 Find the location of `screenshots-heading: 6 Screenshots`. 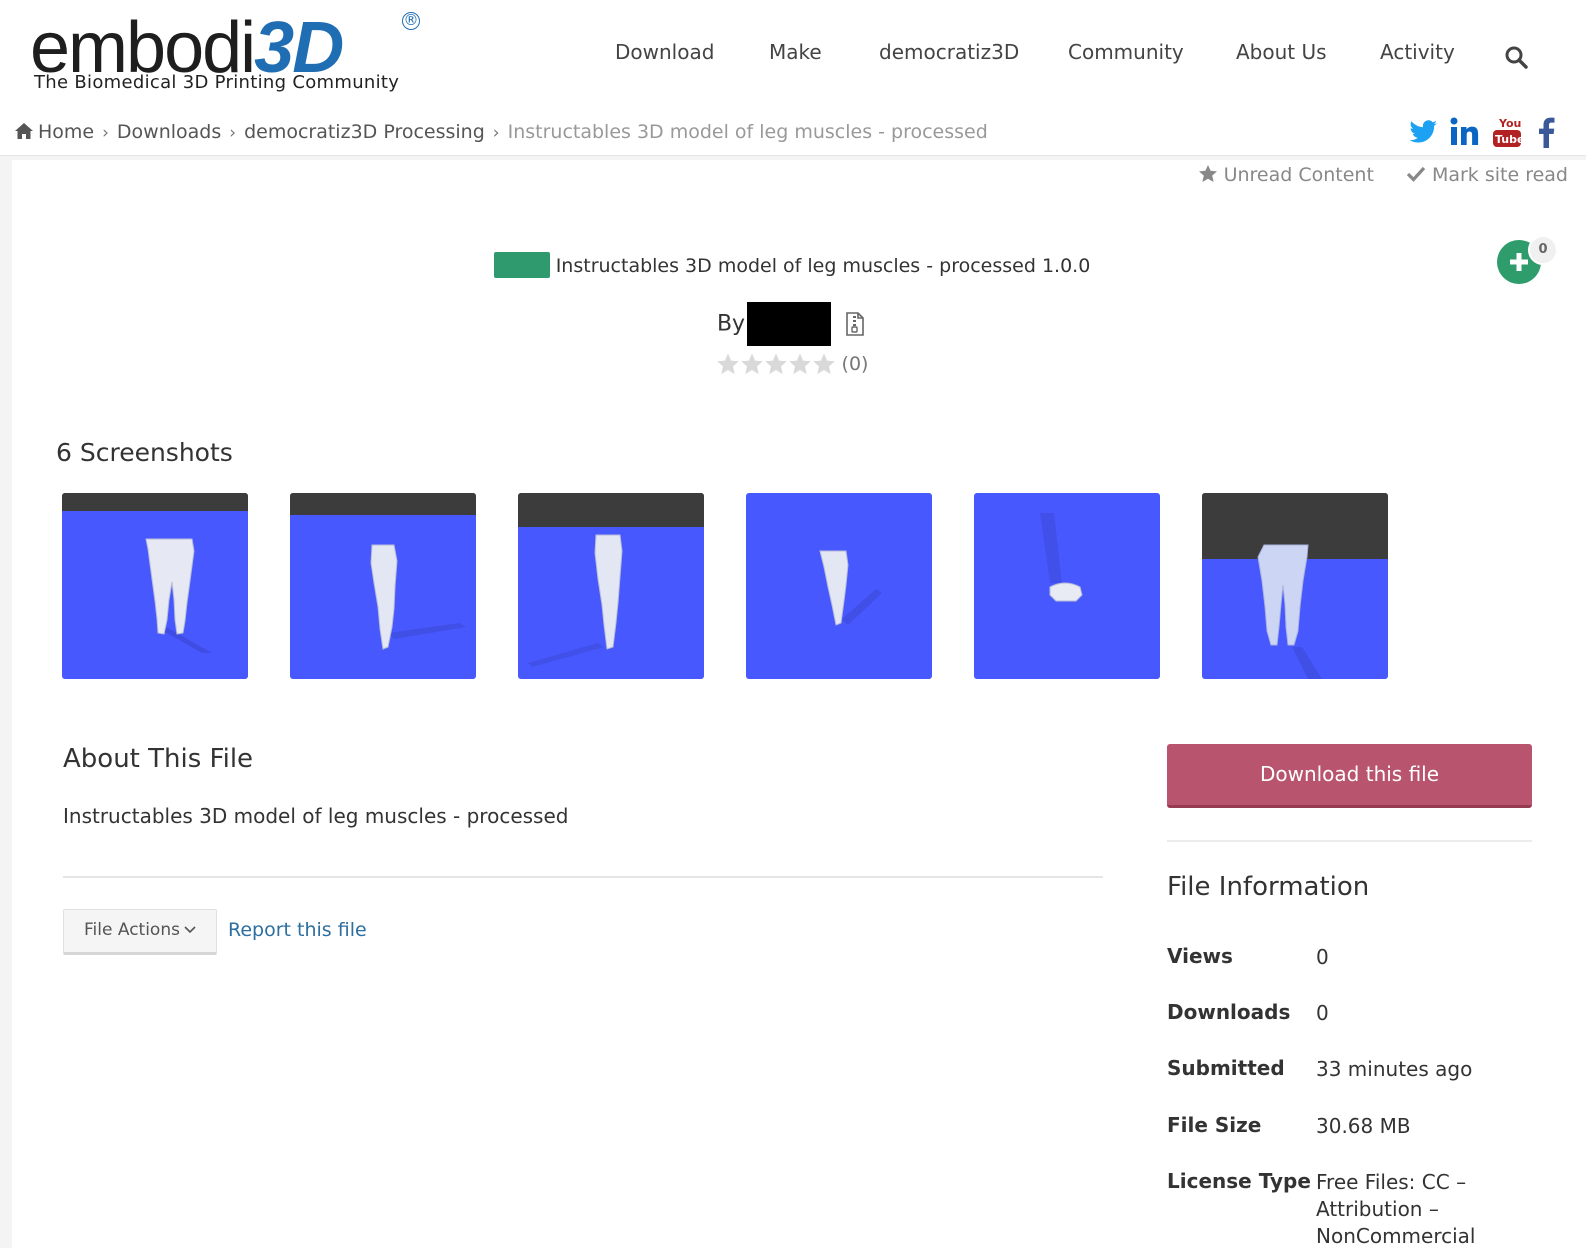

screenshots-heading: 6 Screenshots is located at coordinates (144, 452).